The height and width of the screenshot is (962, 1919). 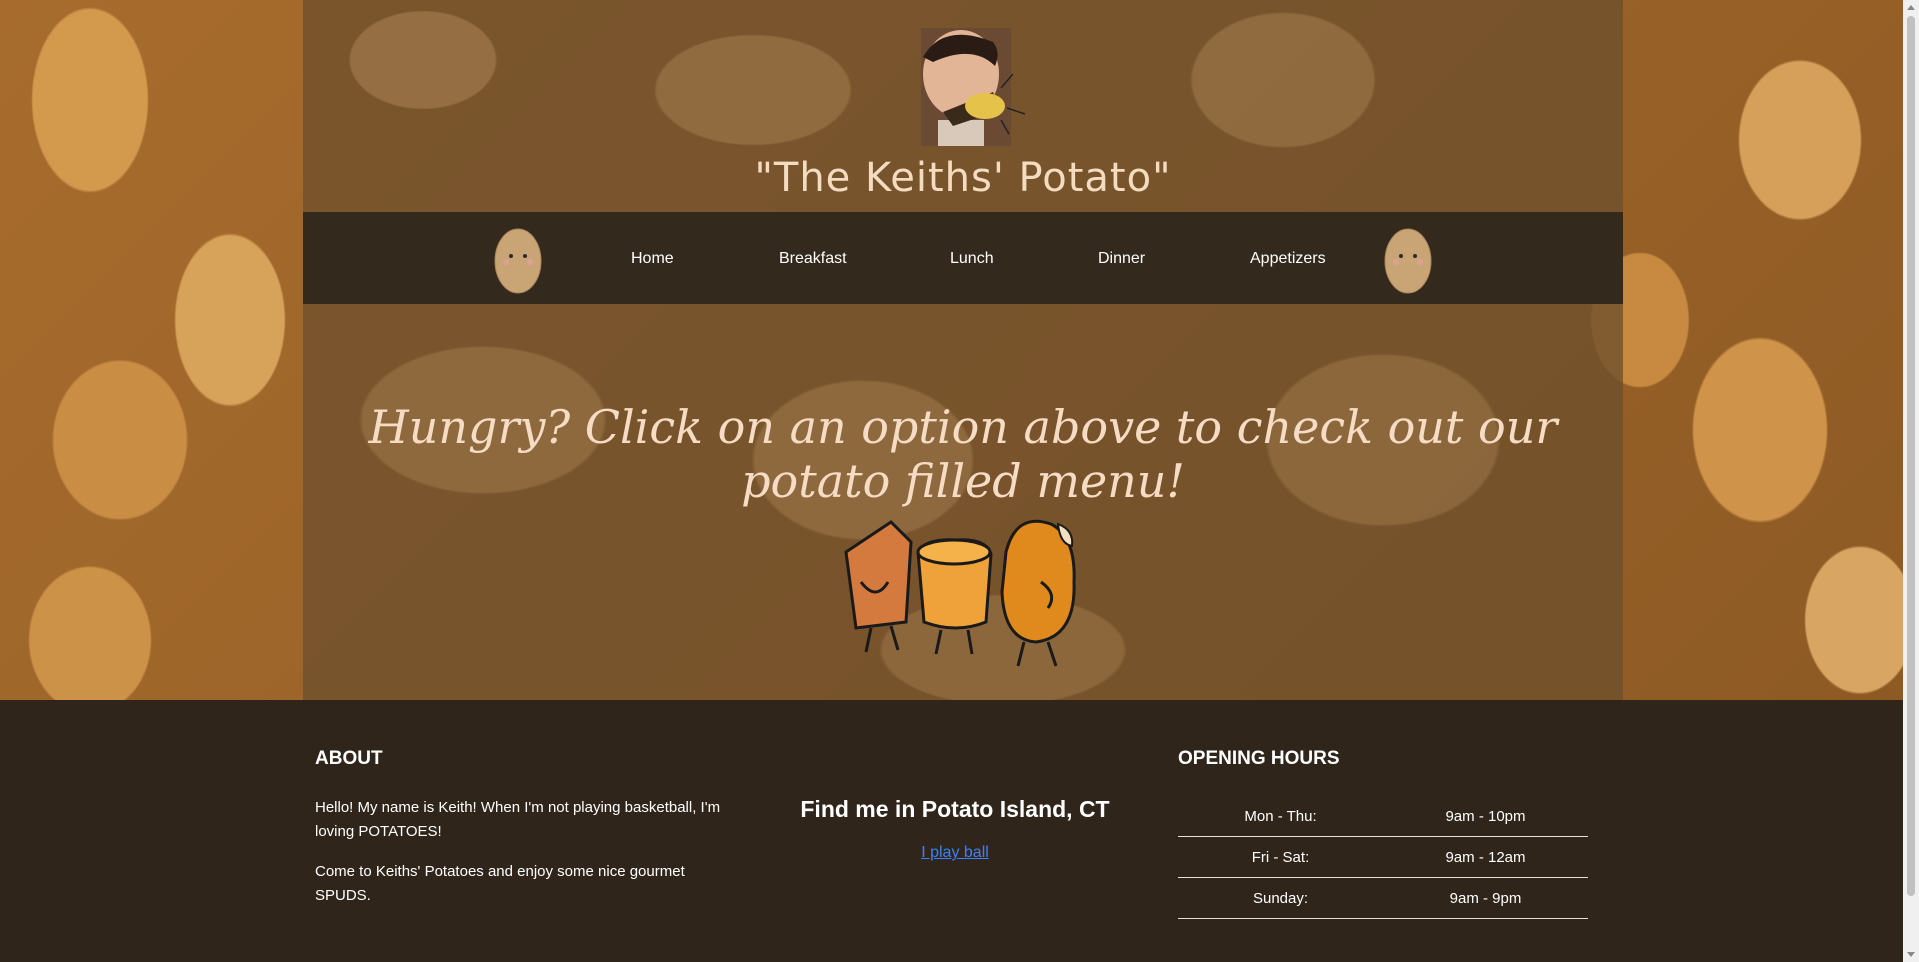 I want to click on hours-row: Fri - Sat: 9am - 12am, so click(x=1383, y=857).